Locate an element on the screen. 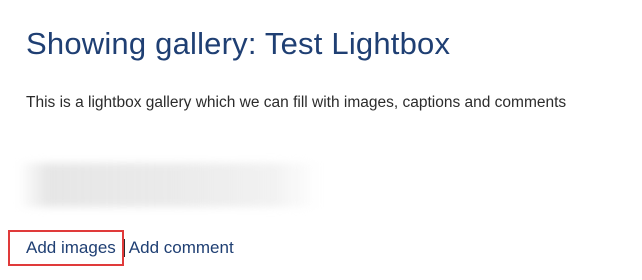  page-title: Showing gallery: Test Lightbox is located at coordinates (238, 43).